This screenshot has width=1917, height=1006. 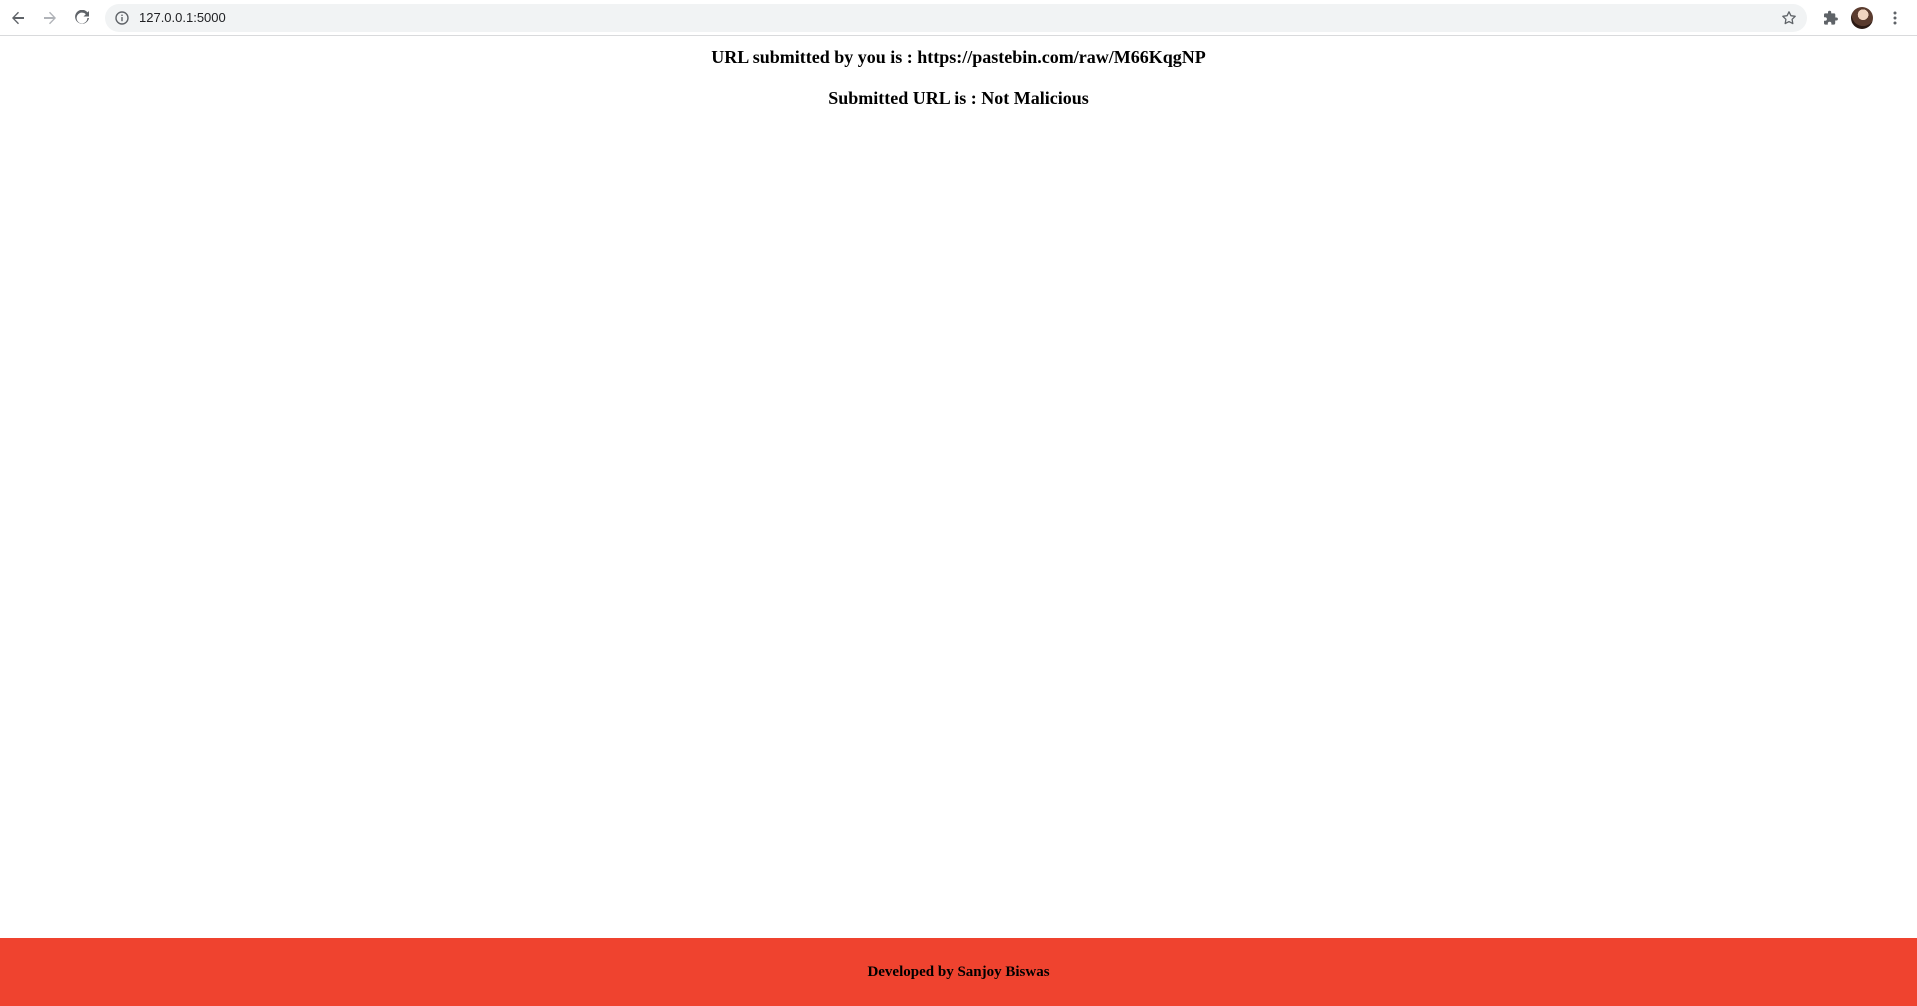 What do you see at coordinates (958, 98) in the screenshot?
I see `result-text: Submitted URL is : Not Malicious` at bounding box center [958, 98].